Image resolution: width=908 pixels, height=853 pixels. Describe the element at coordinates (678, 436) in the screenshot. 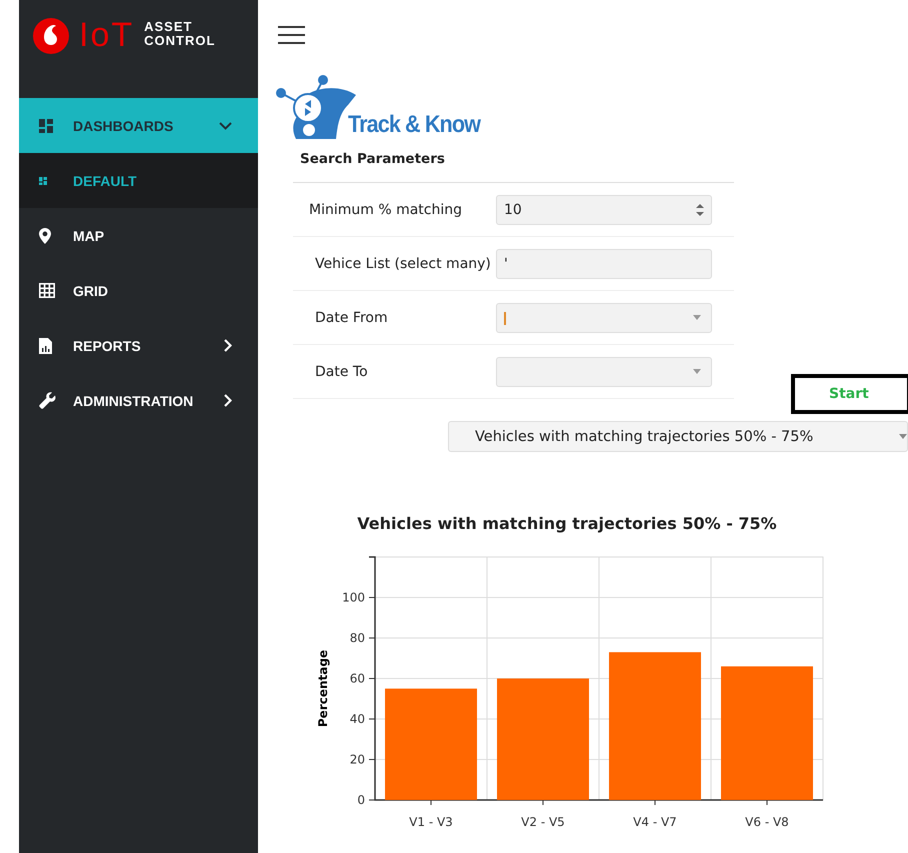

I see `chart-select: Vehicles with matching trajectories 50% - 75%` at that location.